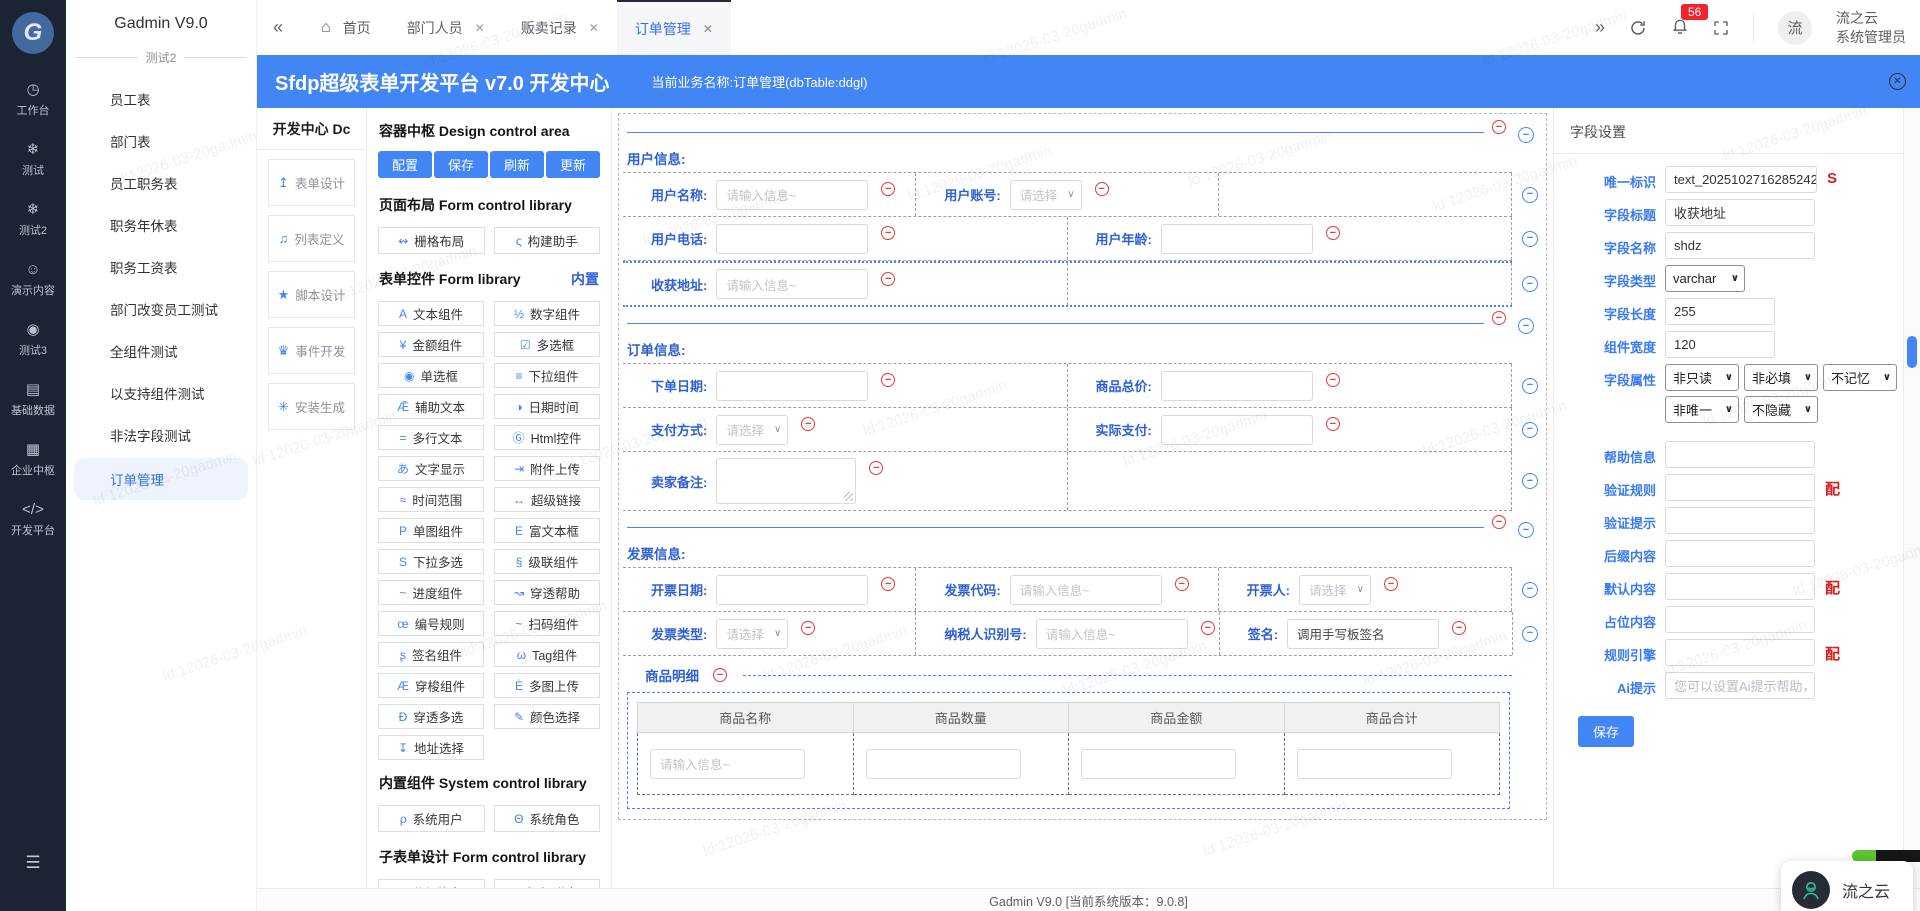 The image size is (1920, 911). I want to click on component-多选框: ☑ 多选框, so click(547, 344).